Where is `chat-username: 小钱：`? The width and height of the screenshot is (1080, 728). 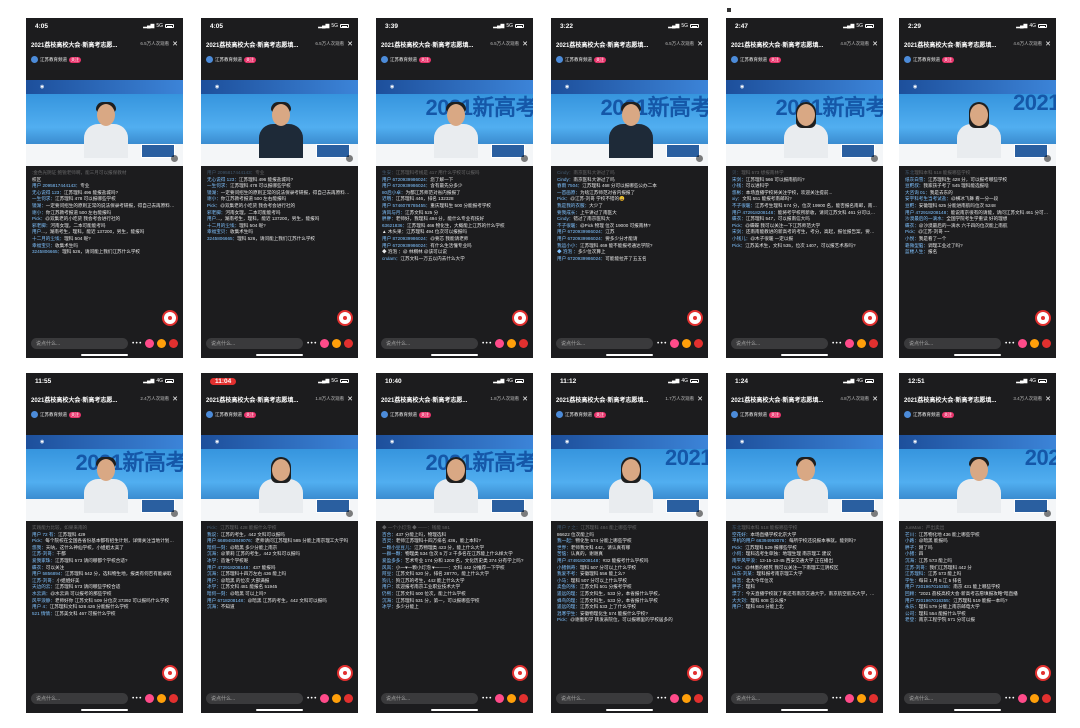
chat-username: 小钱： is located at coordinates (739, 185).